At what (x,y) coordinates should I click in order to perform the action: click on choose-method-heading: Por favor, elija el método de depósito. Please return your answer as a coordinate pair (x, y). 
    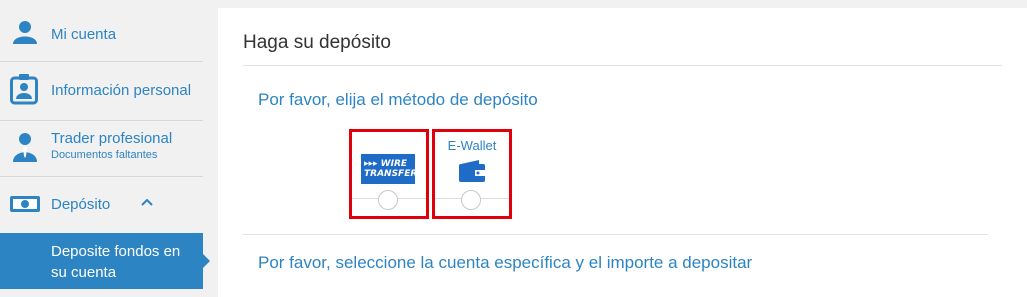
    Looking at the image, I should click on (398, 99).